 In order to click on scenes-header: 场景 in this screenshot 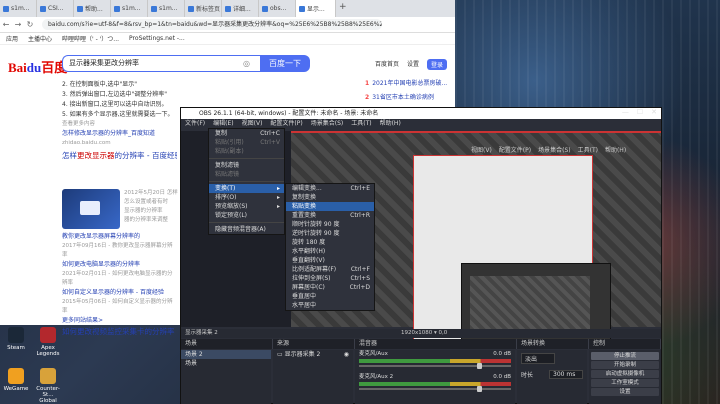, I will do `click(227, 344)`.